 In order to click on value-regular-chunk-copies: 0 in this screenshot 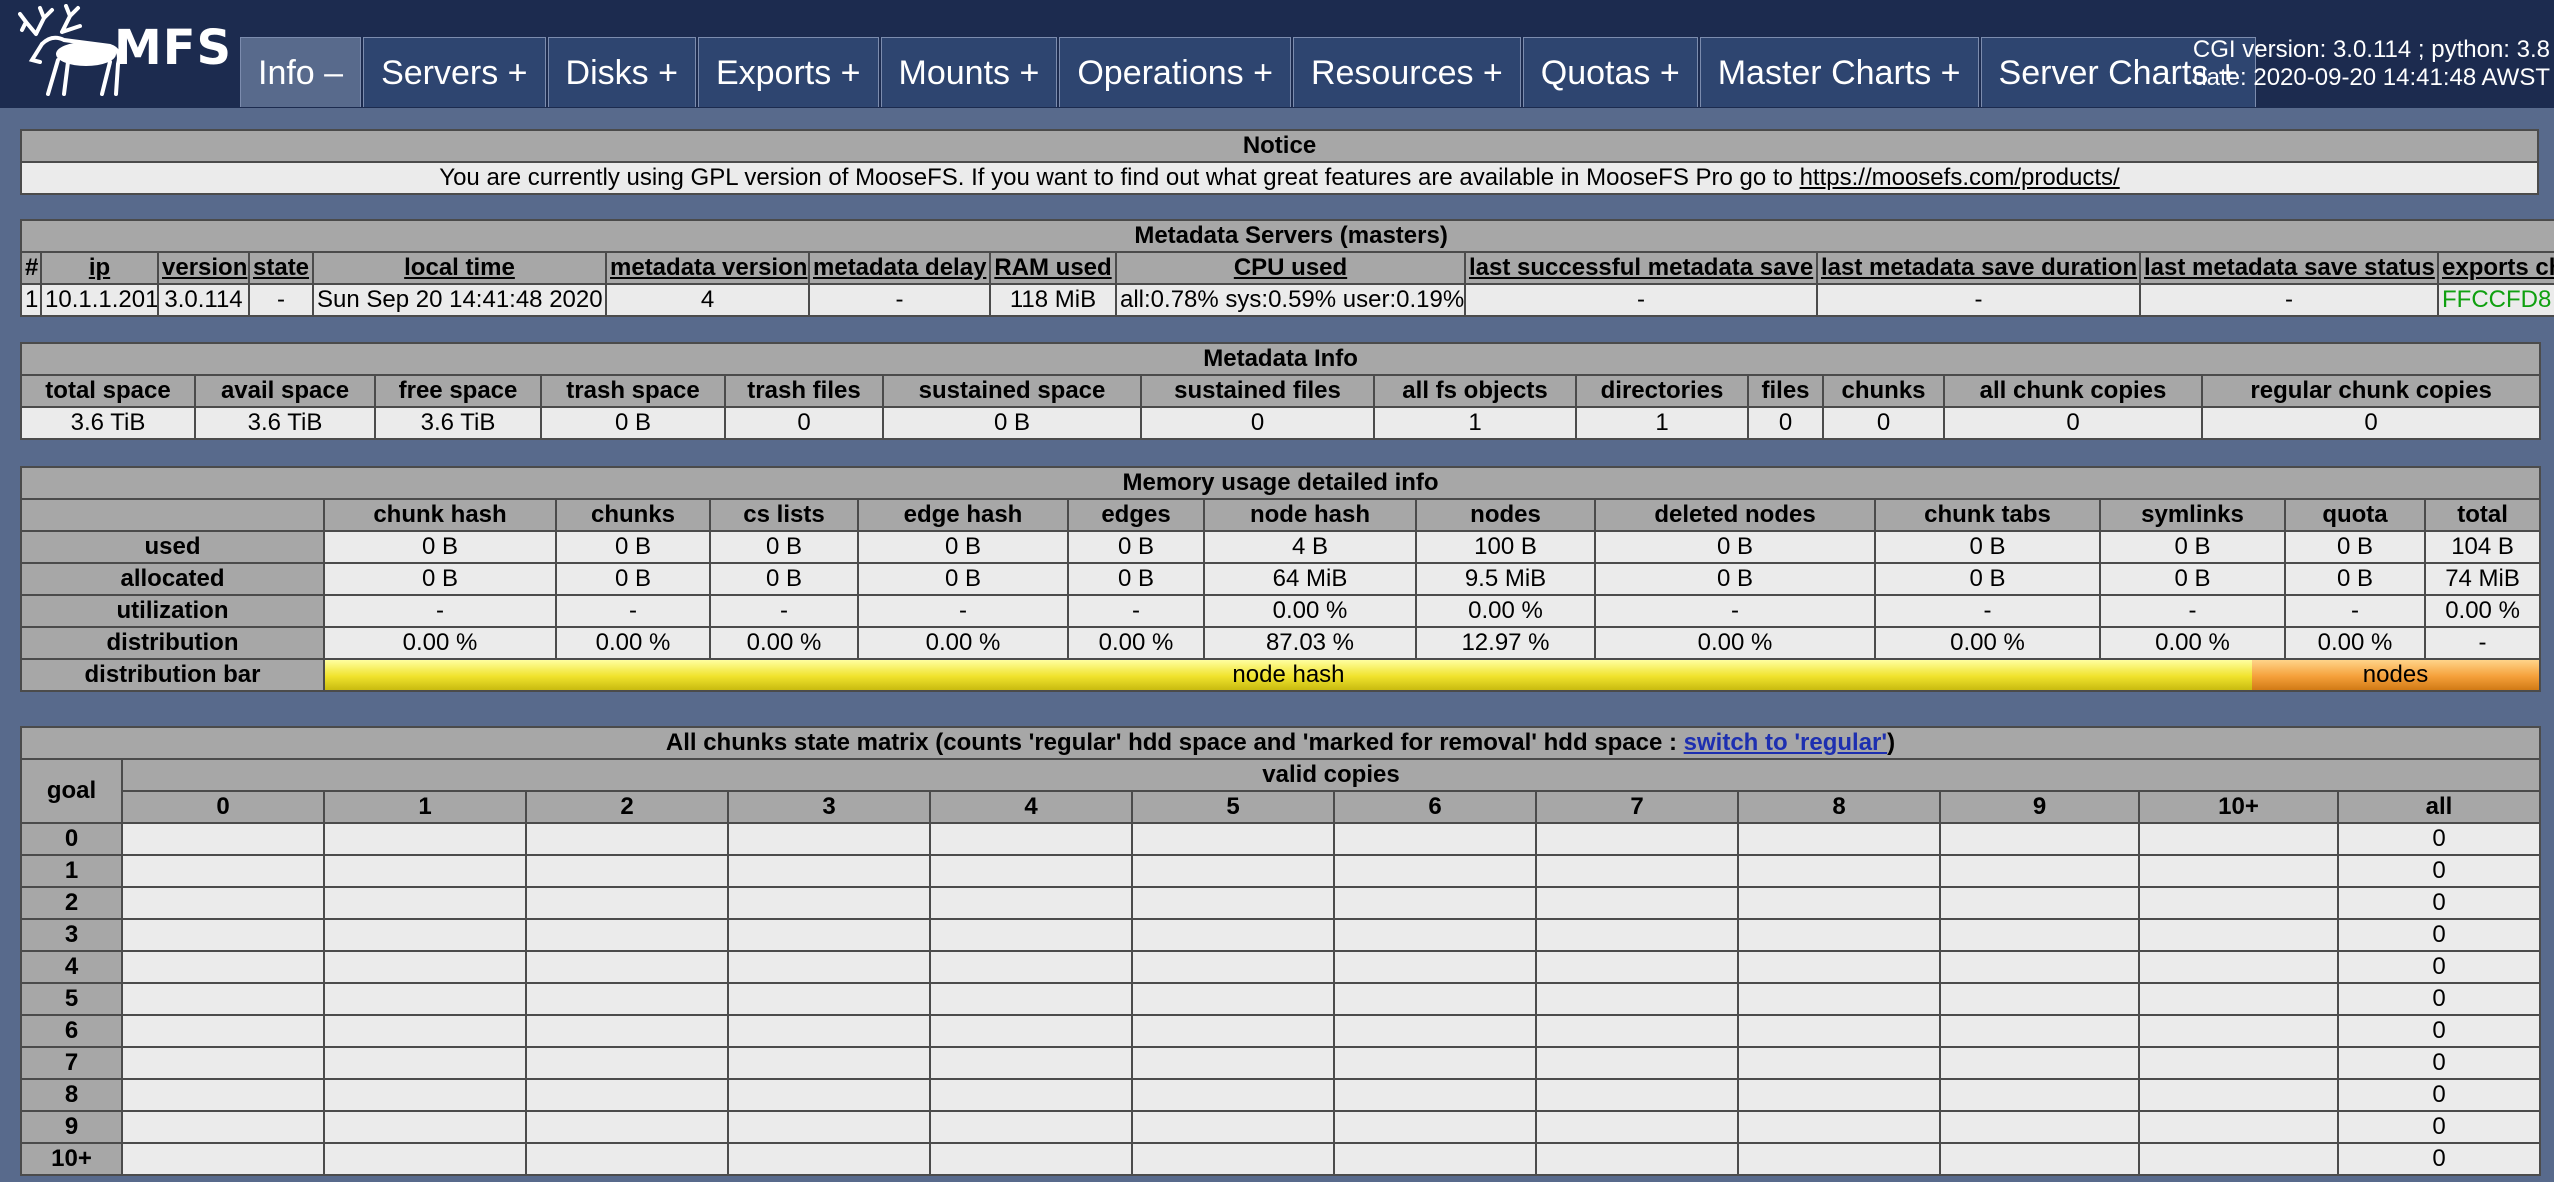, I will do `click(2371, 423)`.